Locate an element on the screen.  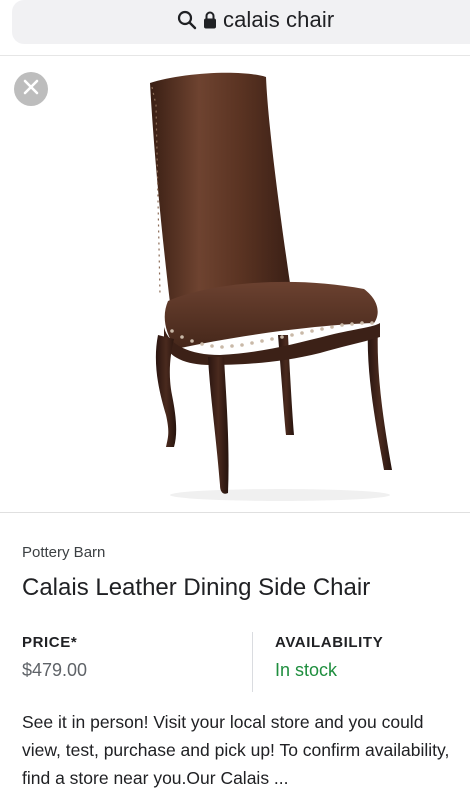
price-label: PRICE* is located at coordinates (50, 642).